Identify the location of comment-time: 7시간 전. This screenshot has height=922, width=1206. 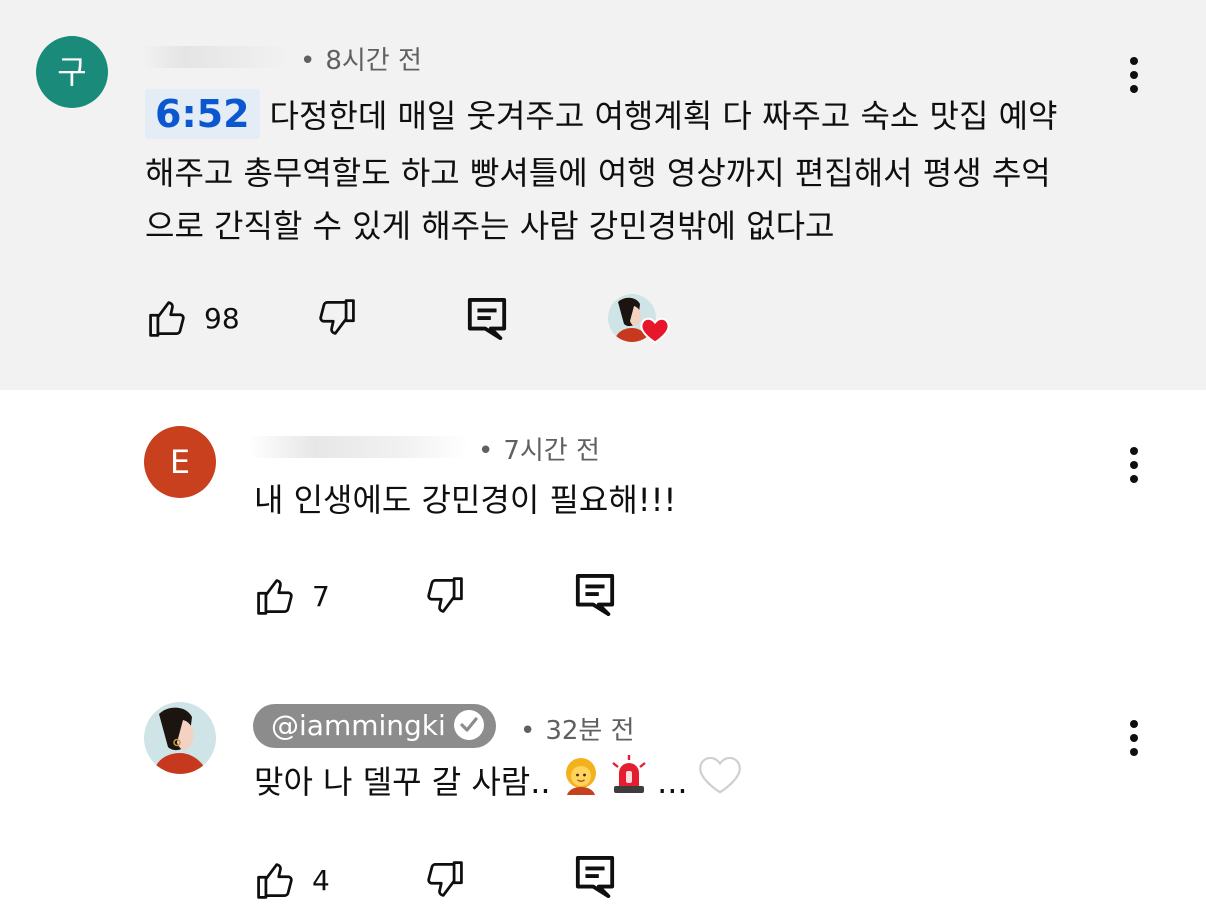
(551, 451).